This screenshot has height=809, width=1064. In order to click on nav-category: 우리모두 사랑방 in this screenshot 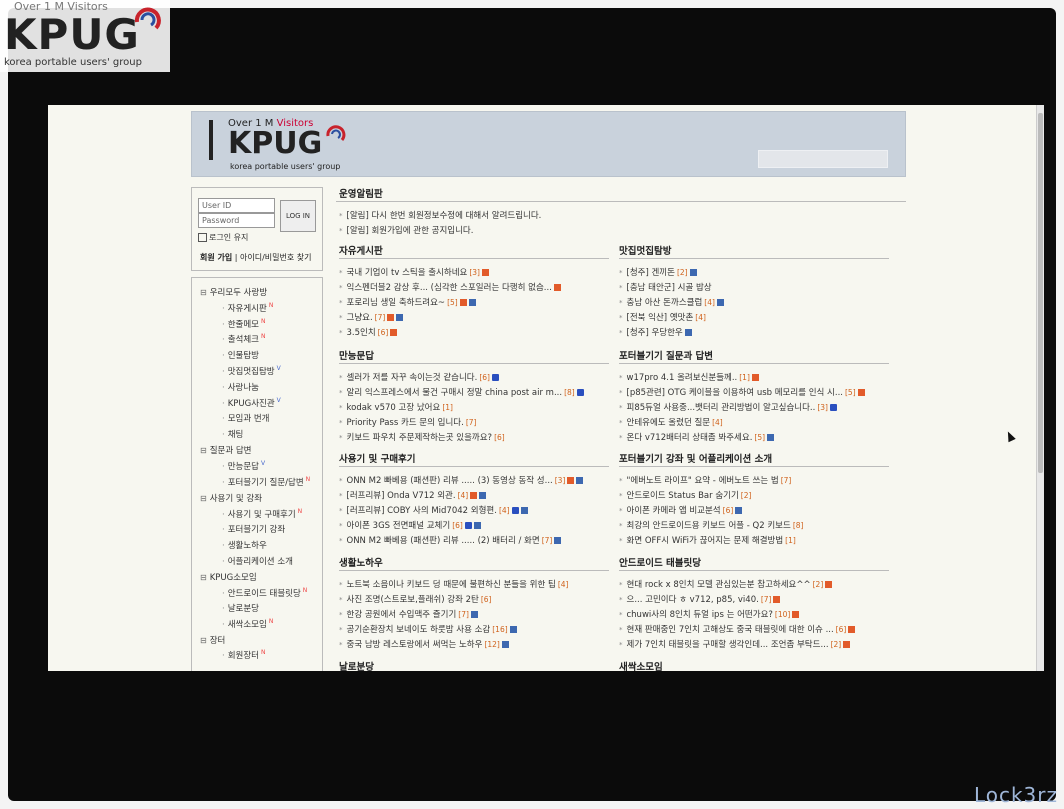, I will do `click(233, 292)`.